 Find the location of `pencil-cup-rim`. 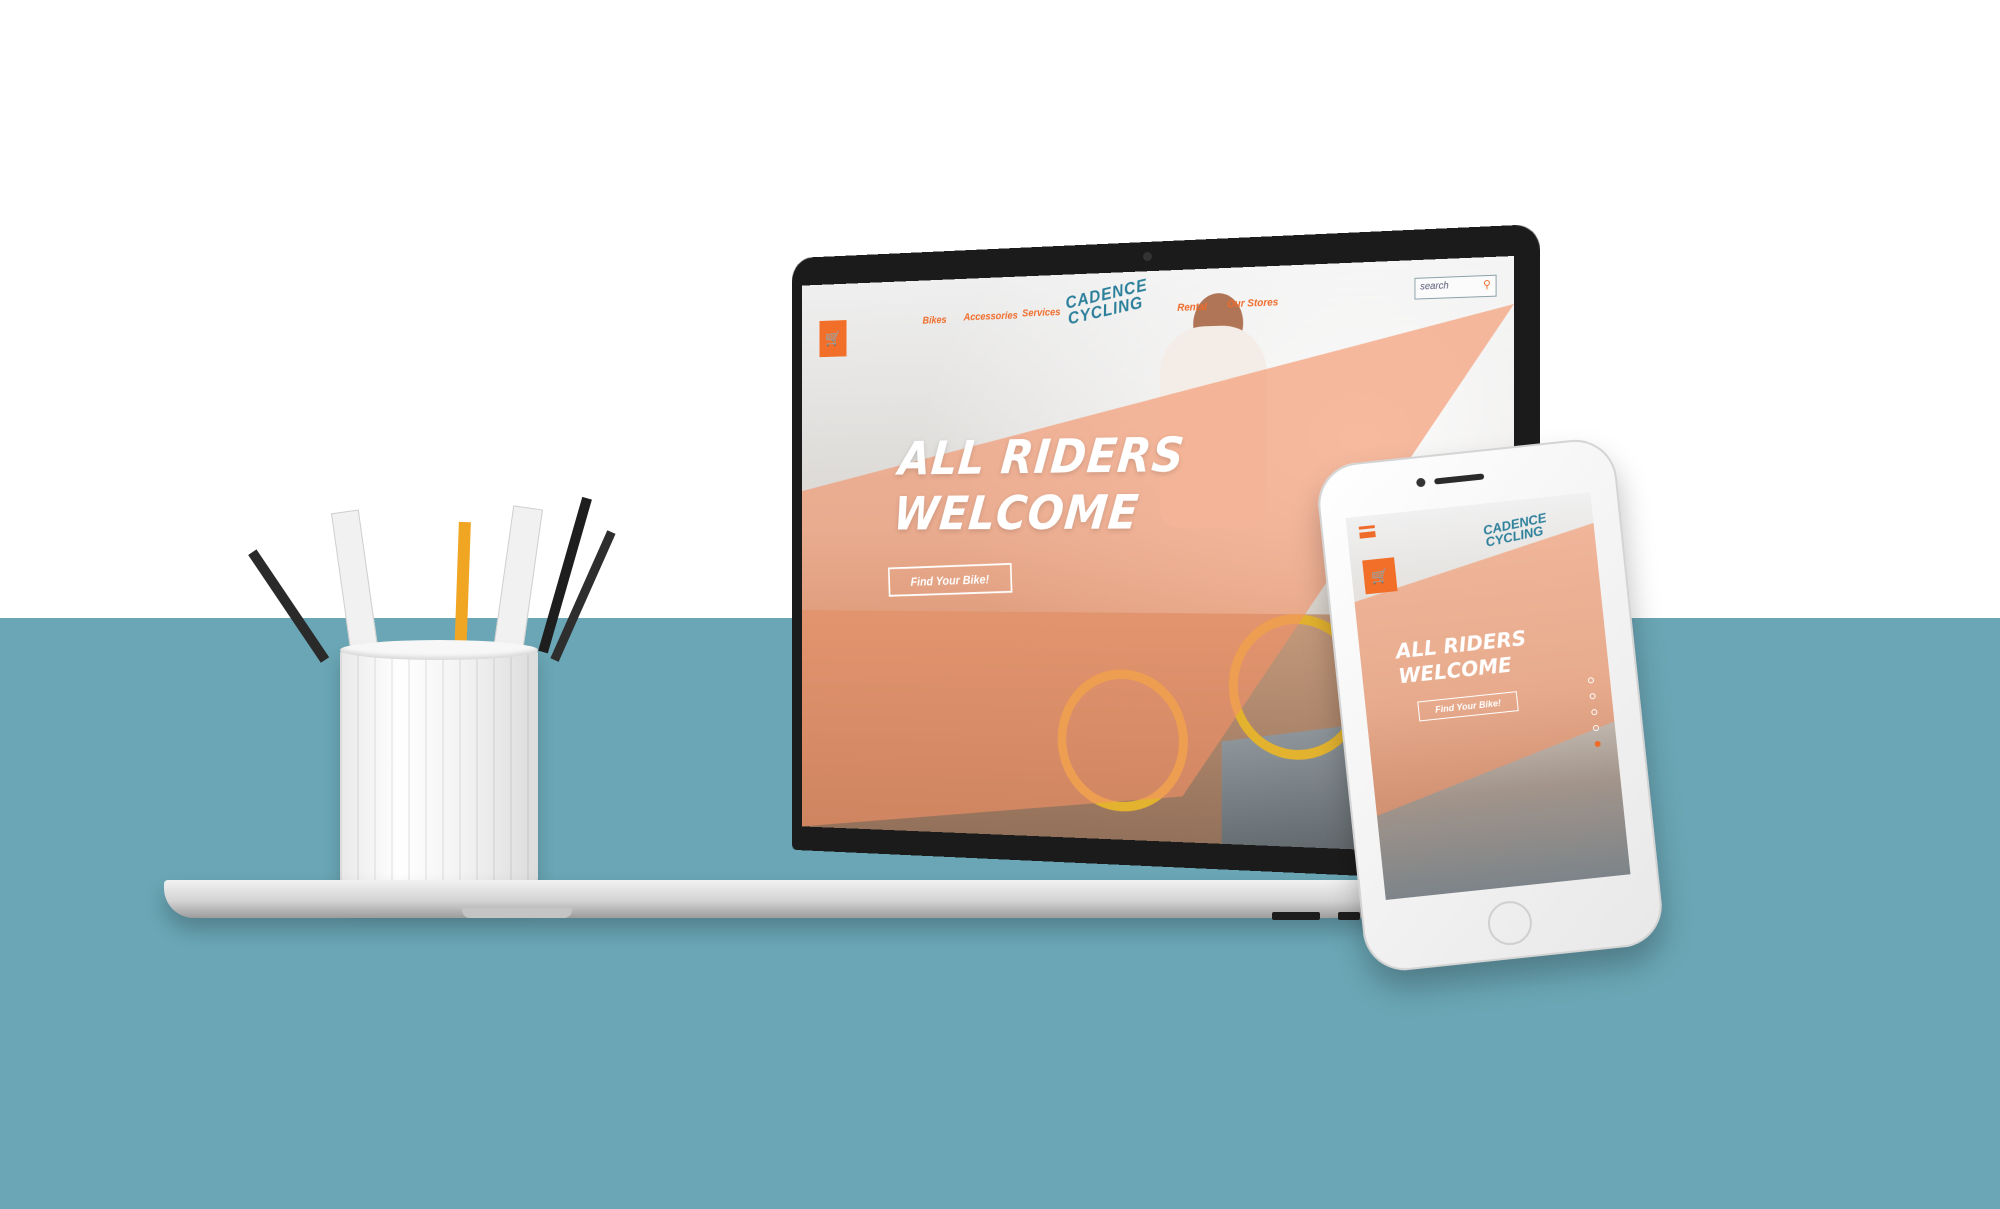

pencil-cup-rim is located at coordinates (439, 650).